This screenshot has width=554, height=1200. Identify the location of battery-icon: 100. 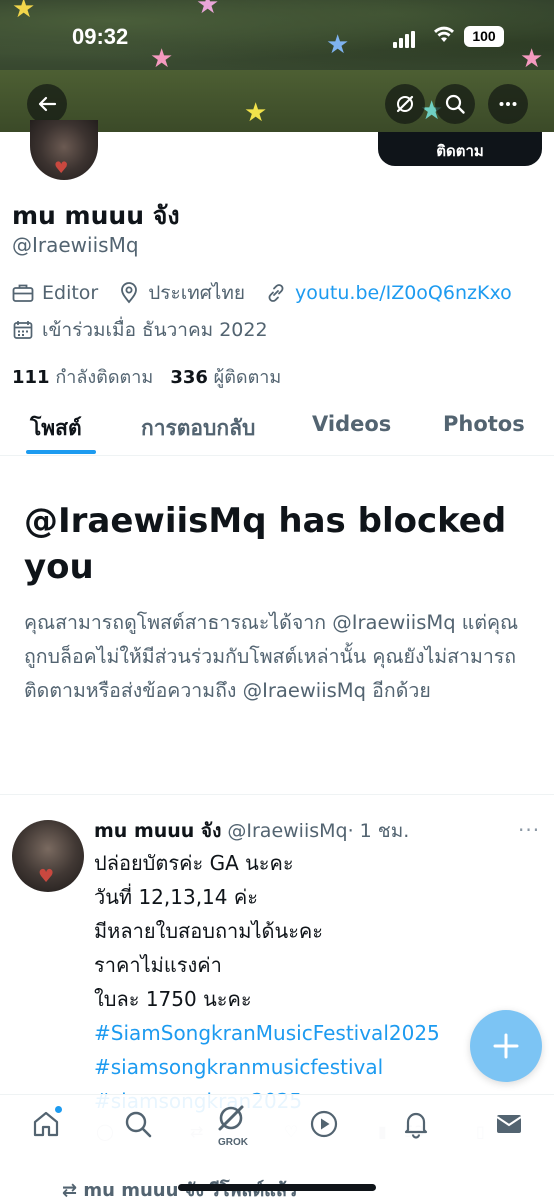
(484, 36).